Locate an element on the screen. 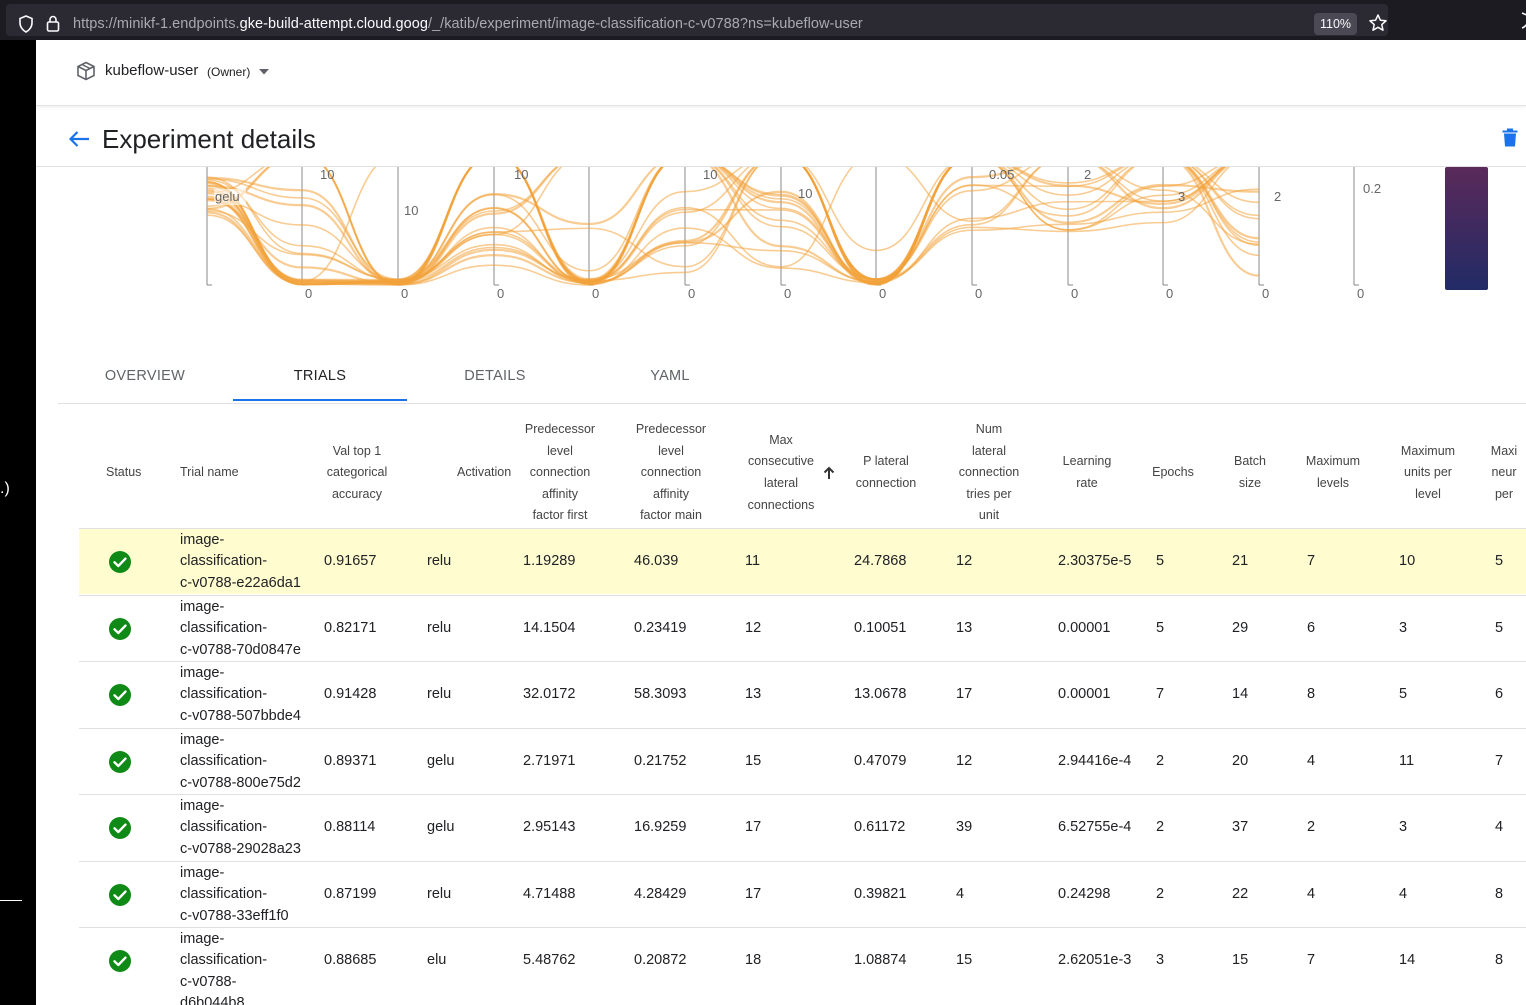 The width and height of the screenshot is (1526, 1005). namespace-name: kubeflow-user is located at coordinates (151, 70).